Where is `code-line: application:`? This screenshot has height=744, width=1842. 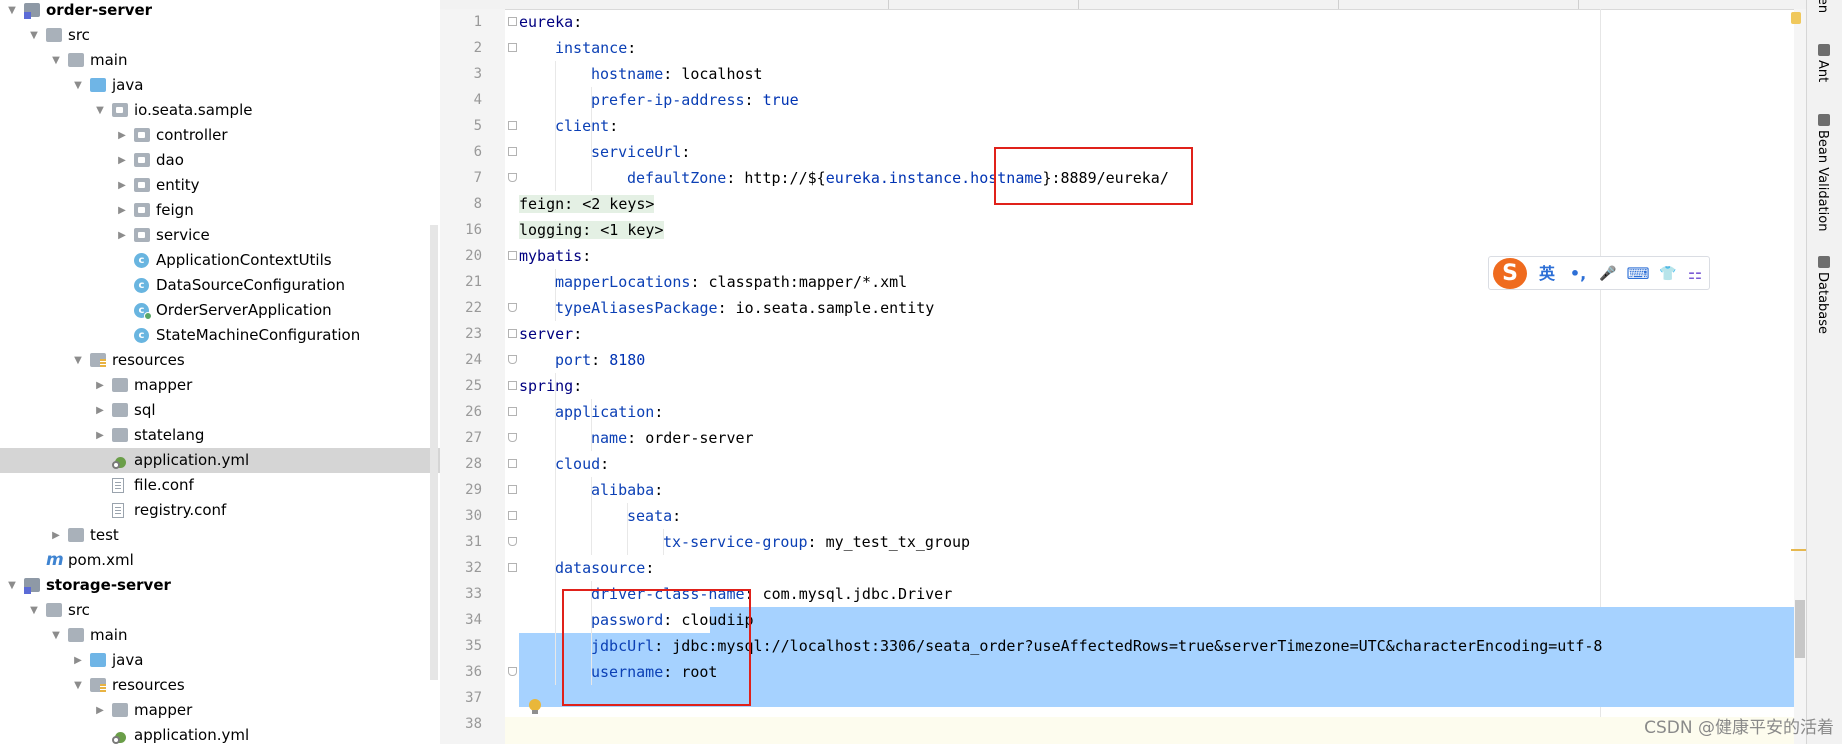
code-line: application: is located at coordinates (1162, 412).